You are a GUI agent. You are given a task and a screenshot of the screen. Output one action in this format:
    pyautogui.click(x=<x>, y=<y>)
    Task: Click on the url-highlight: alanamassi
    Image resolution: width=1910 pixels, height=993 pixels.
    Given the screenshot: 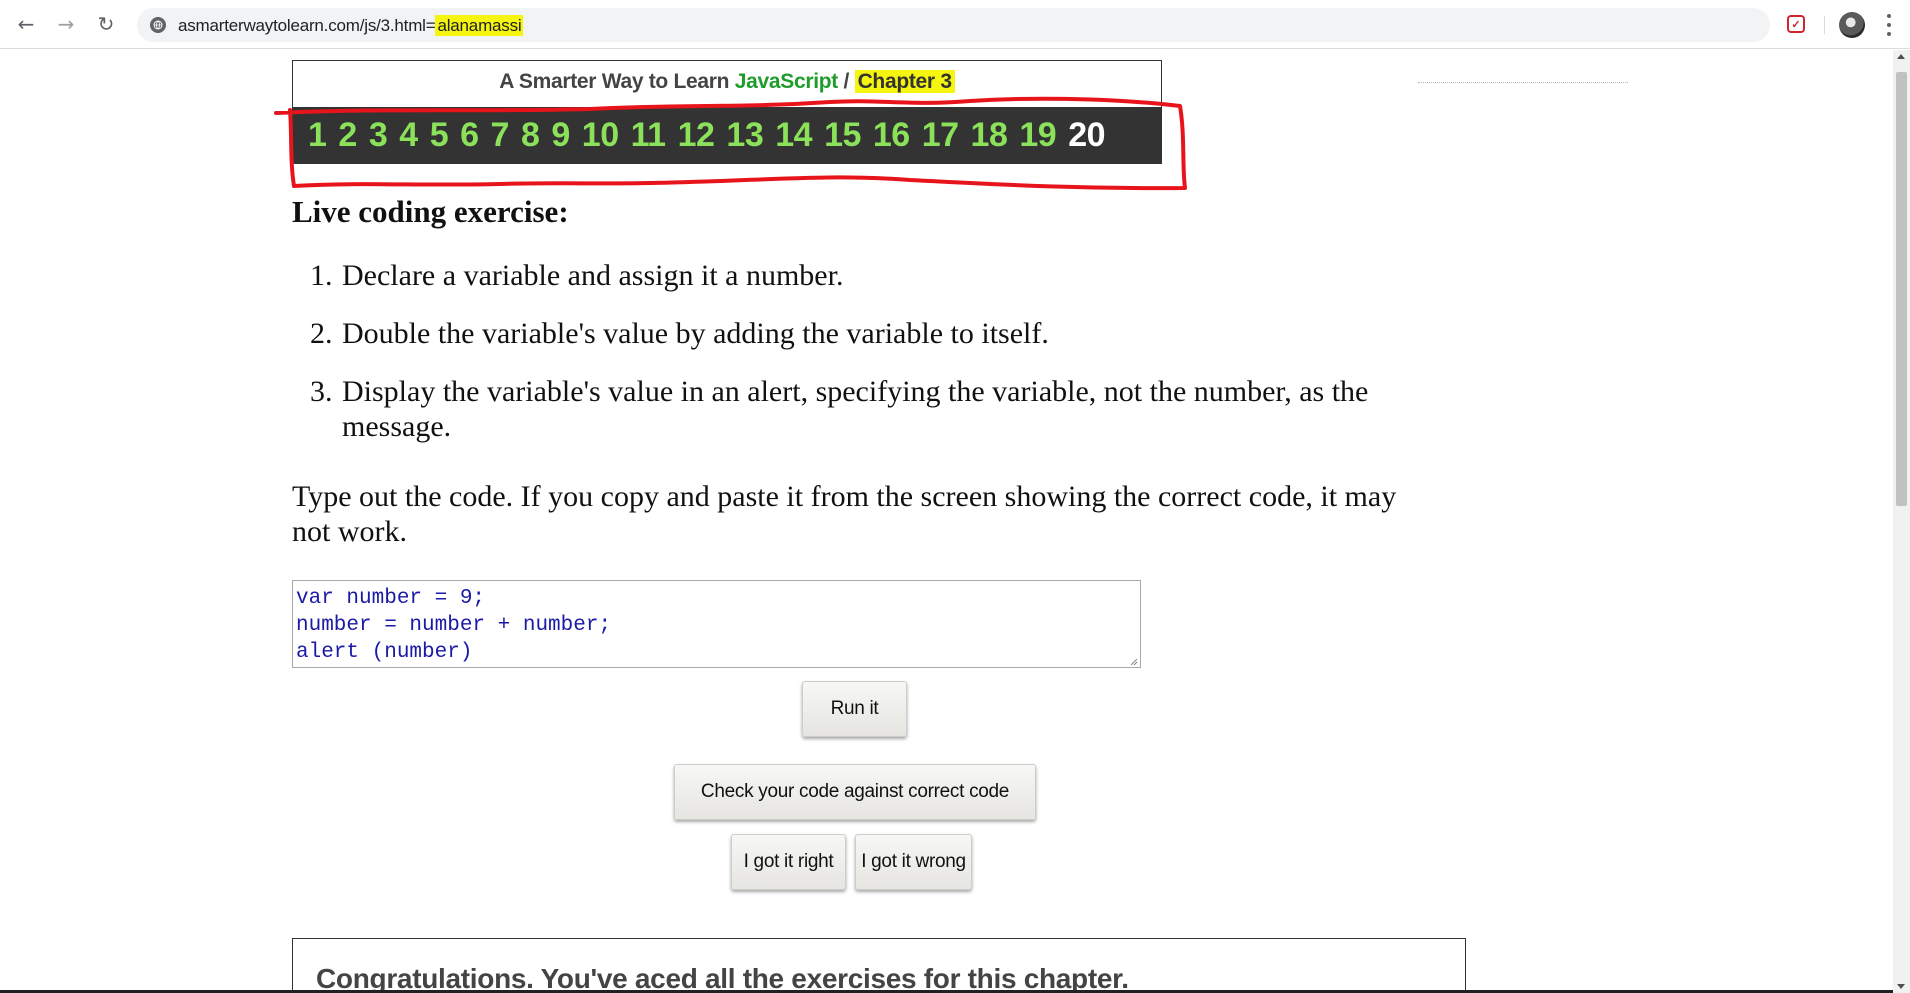 What is the action you would take?
    pyautogui.click(x=479, y=25)
    